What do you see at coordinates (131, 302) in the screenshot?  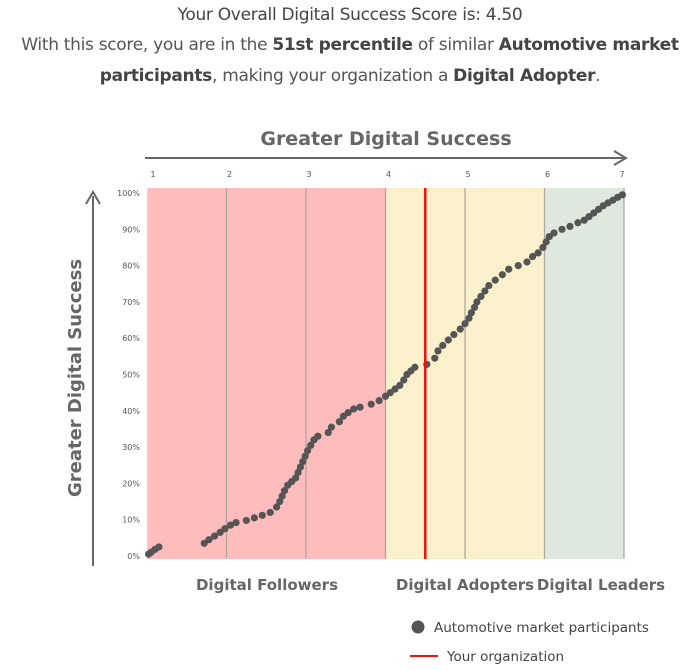 I see `y-tick-label: 70%` at bounding box center [131, 302].